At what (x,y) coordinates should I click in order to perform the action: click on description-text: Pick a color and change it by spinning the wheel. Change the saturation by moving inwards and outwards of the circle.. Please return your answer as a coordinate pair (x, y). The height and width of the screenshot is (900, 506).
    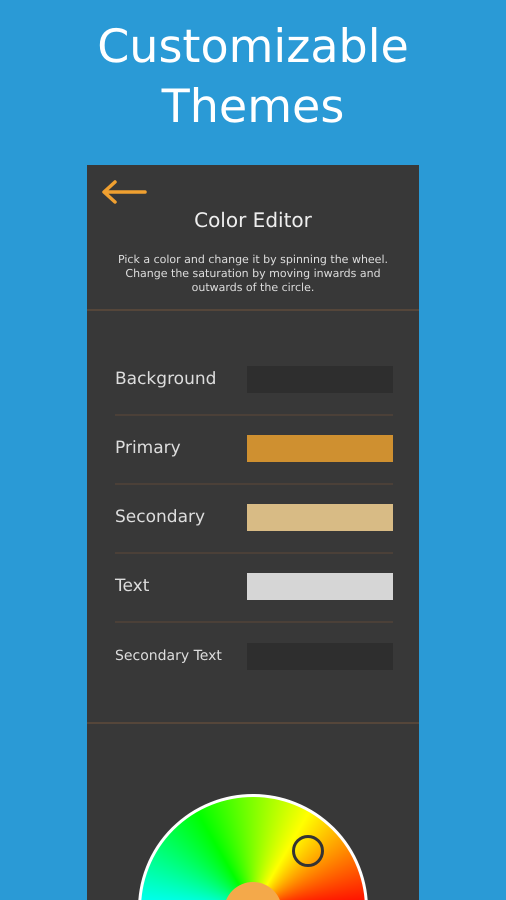
    Looking at the image, I should click on (253, 274).